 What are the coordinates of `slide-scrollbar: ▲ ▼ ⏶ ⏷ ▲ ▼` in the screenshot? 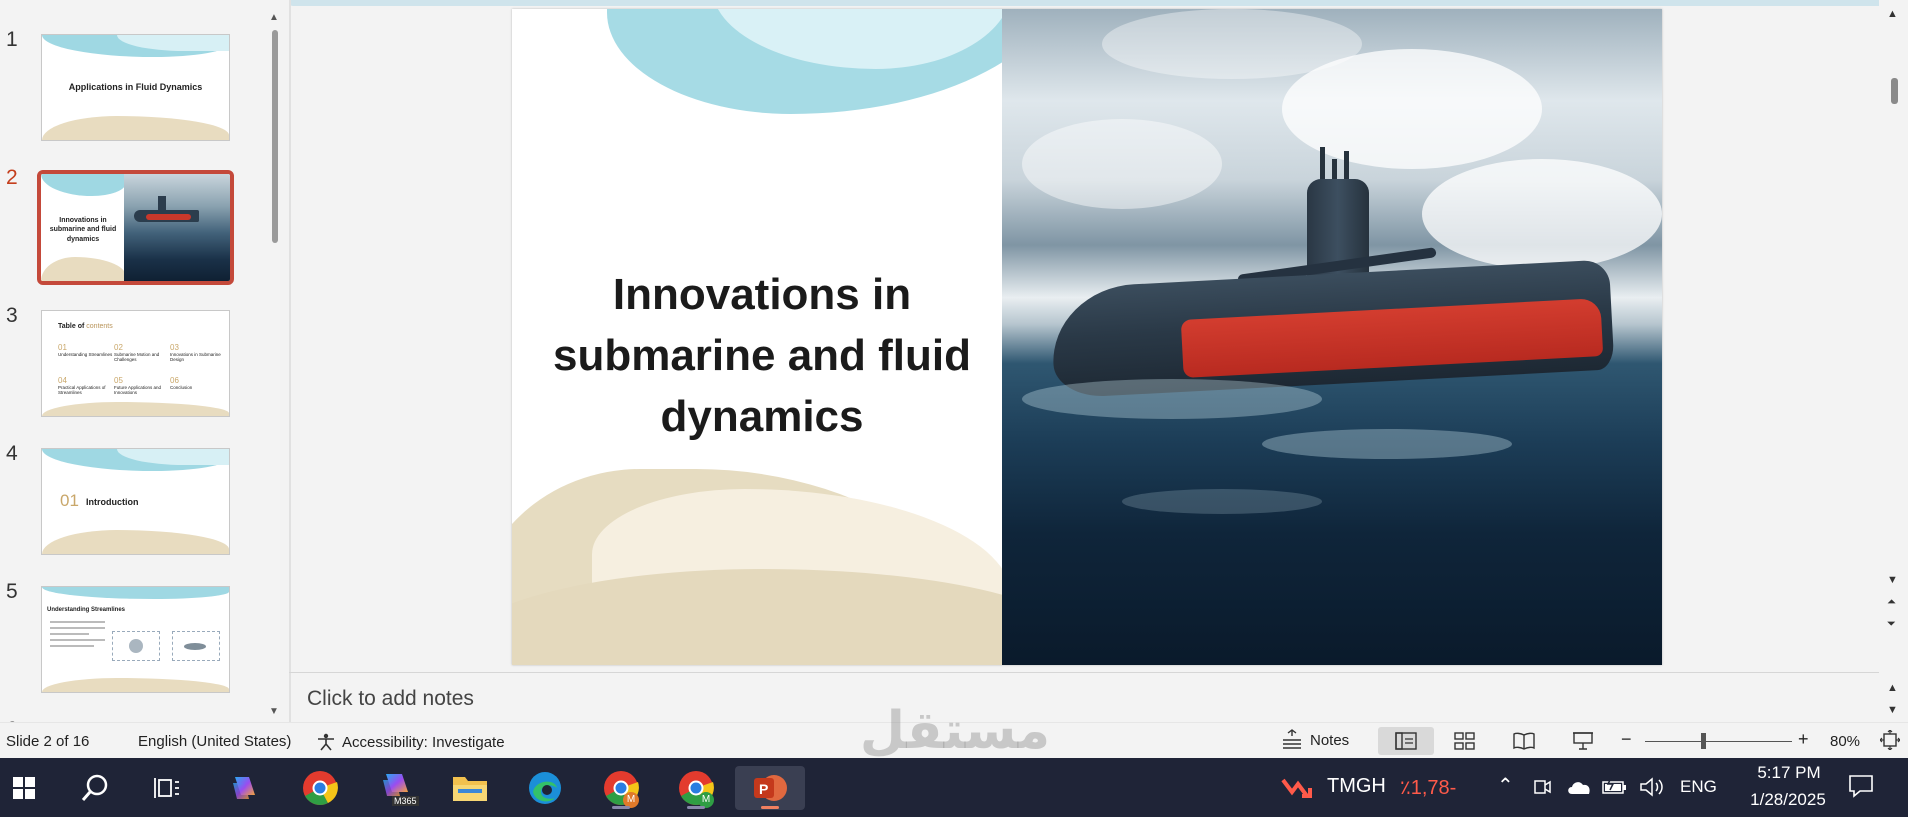 It's located at (1893, 361).